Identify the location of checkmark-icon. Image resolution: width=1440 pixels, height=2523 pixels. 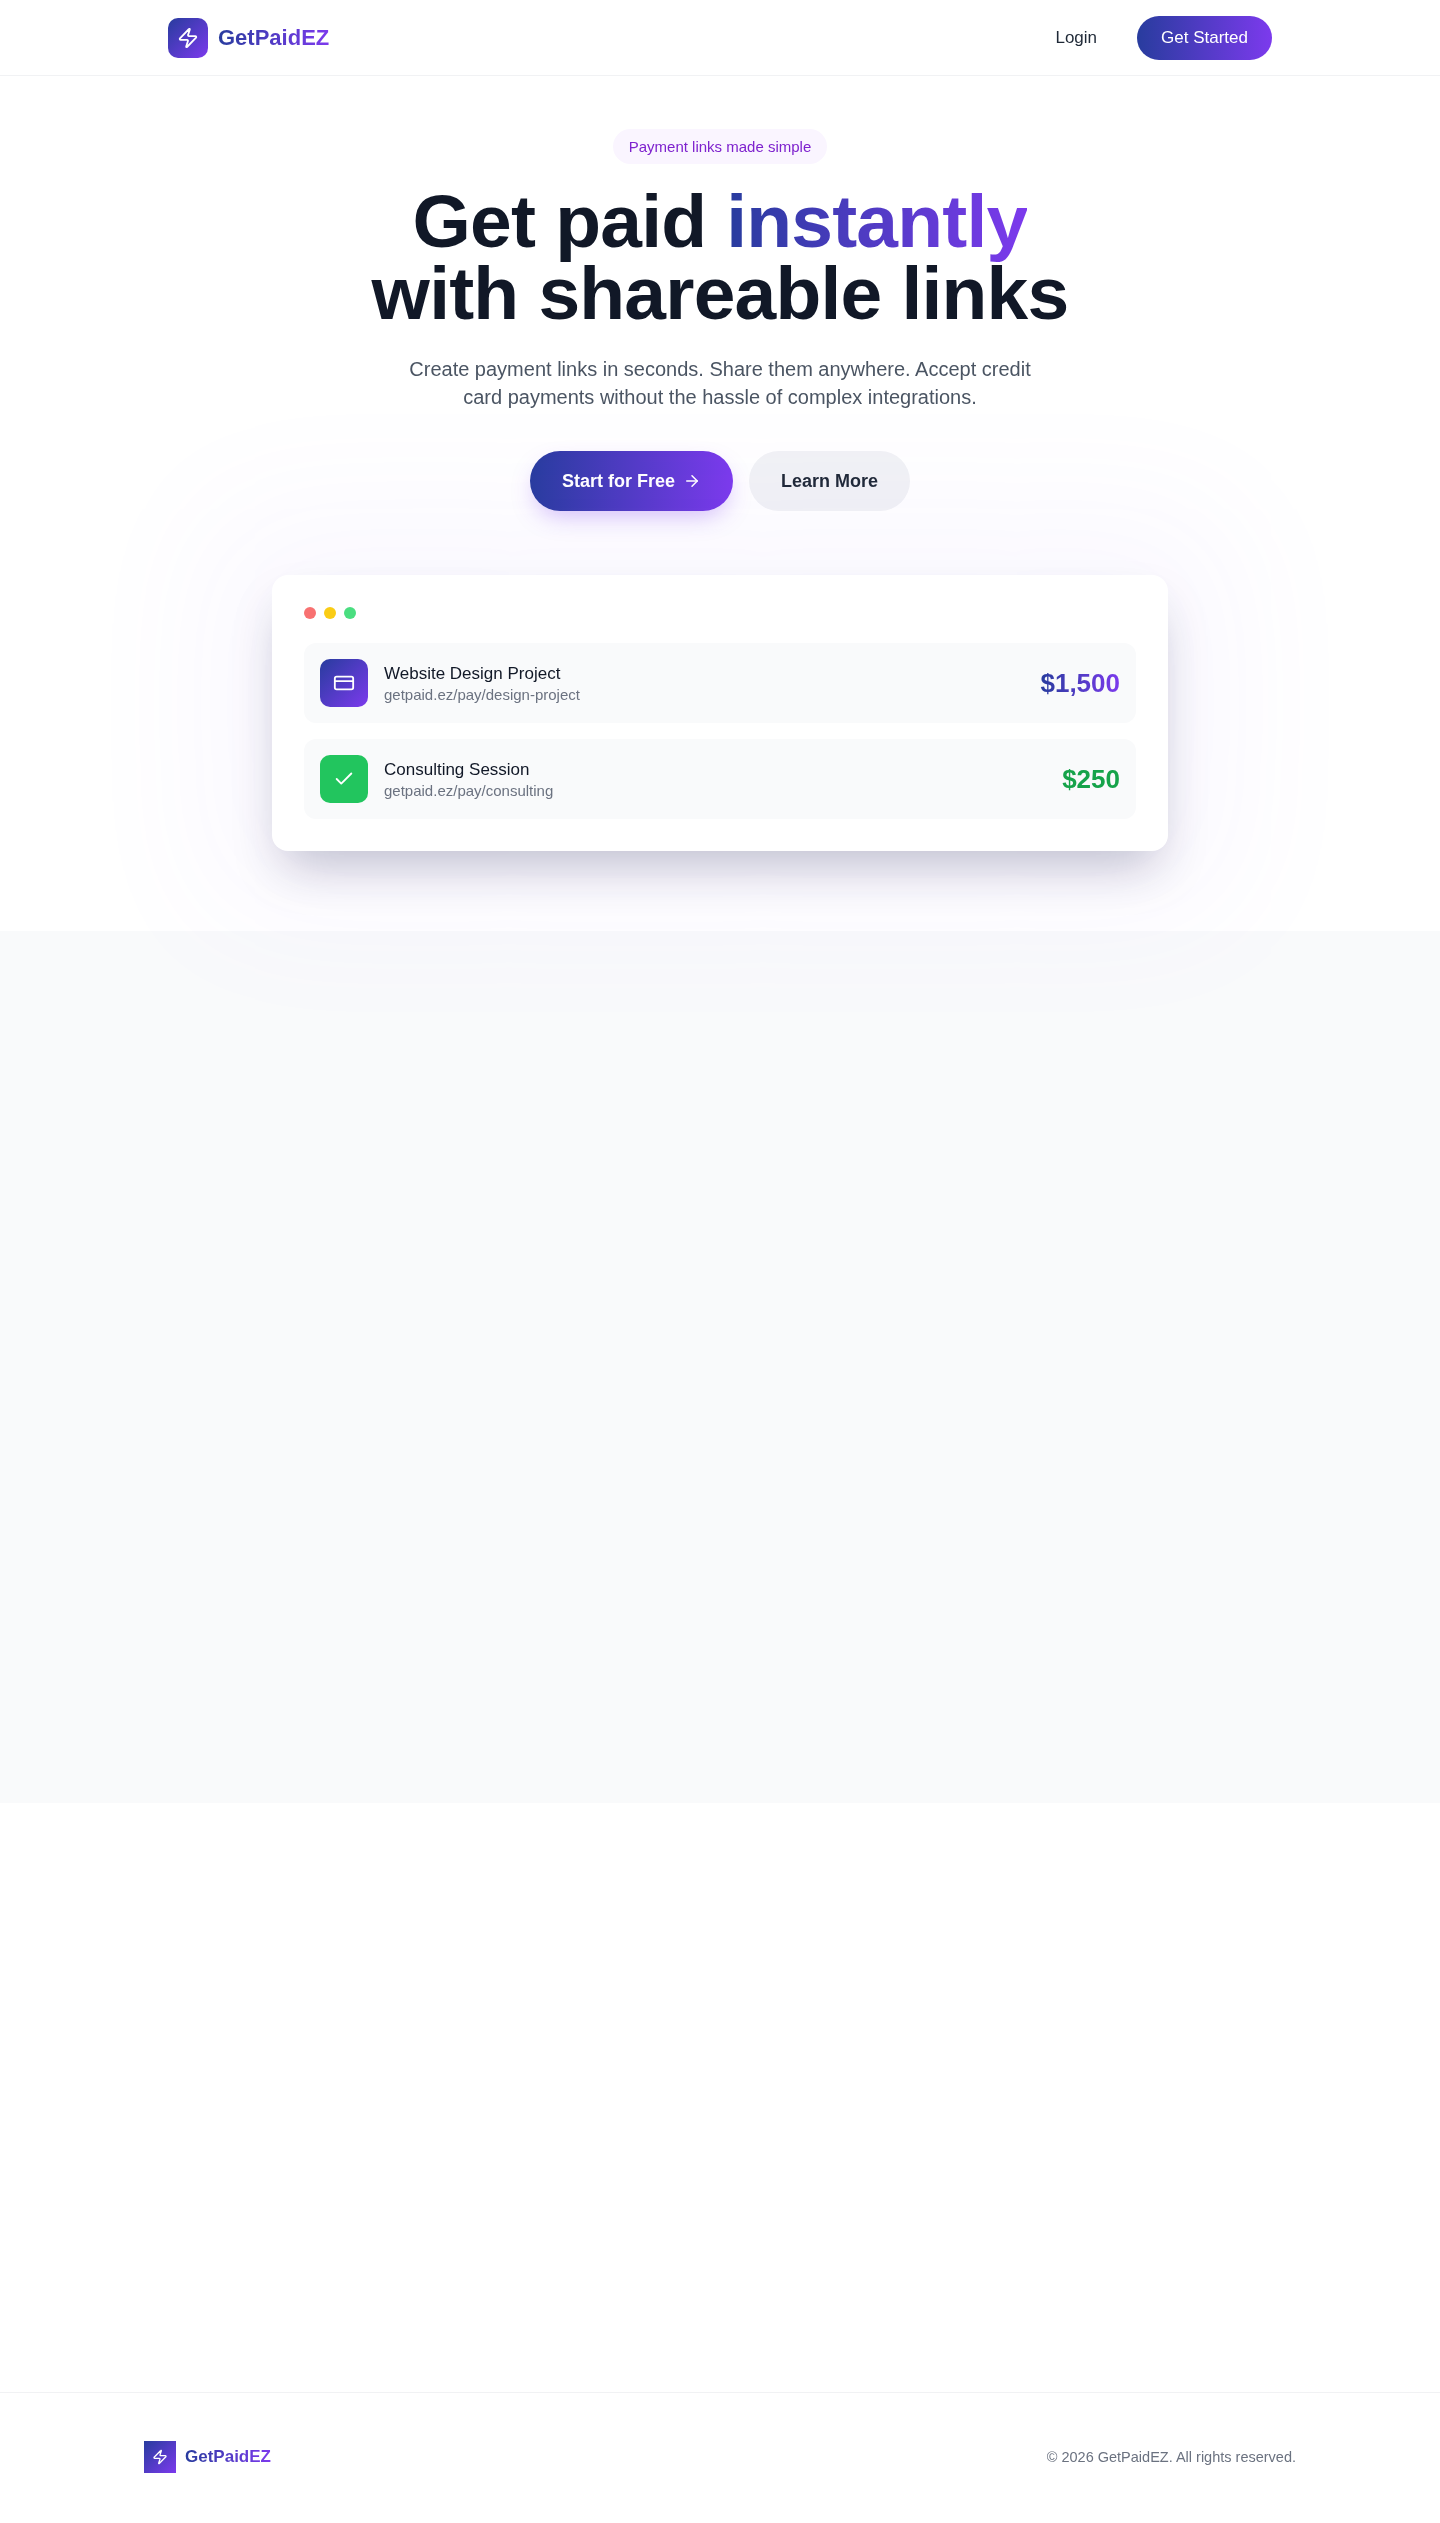
(344, 779).